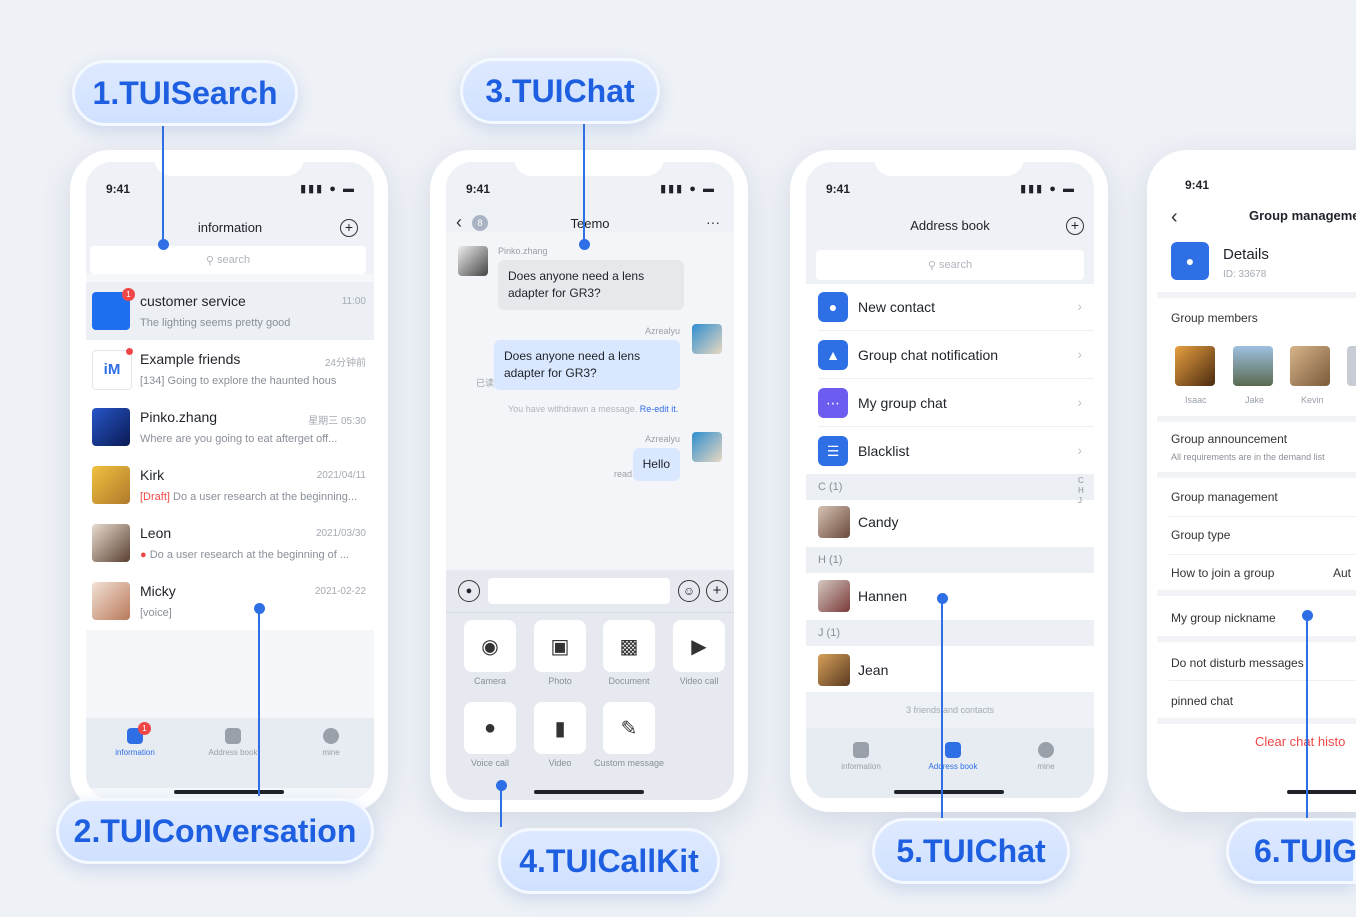 The width and height of the screenshot is (1356, 917). What do you see at coordinates (950, 225) in the screenshot?
I see `page-title: Address book` at bounding box center [950, 225].